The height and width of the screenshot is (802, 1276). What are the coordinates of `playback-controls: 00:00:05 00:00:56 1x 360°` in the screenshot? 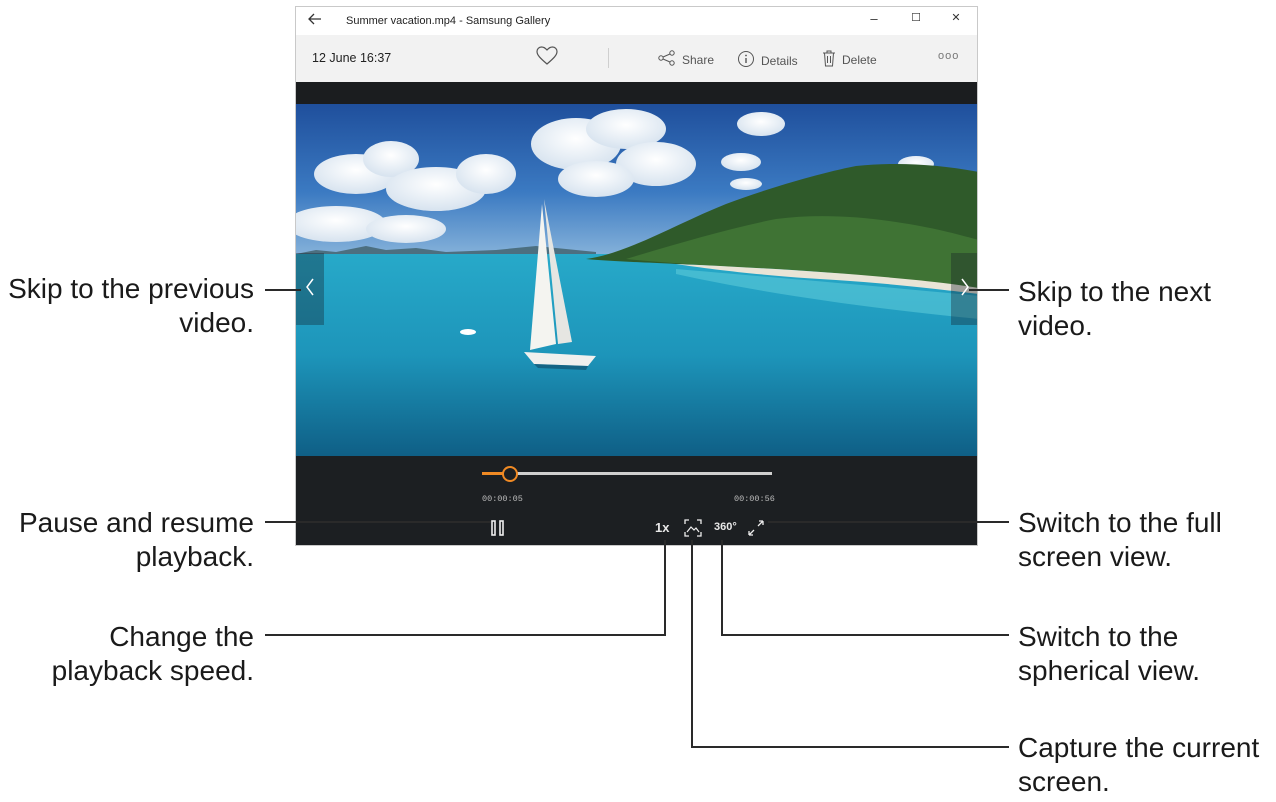 It's located at (636, 500).